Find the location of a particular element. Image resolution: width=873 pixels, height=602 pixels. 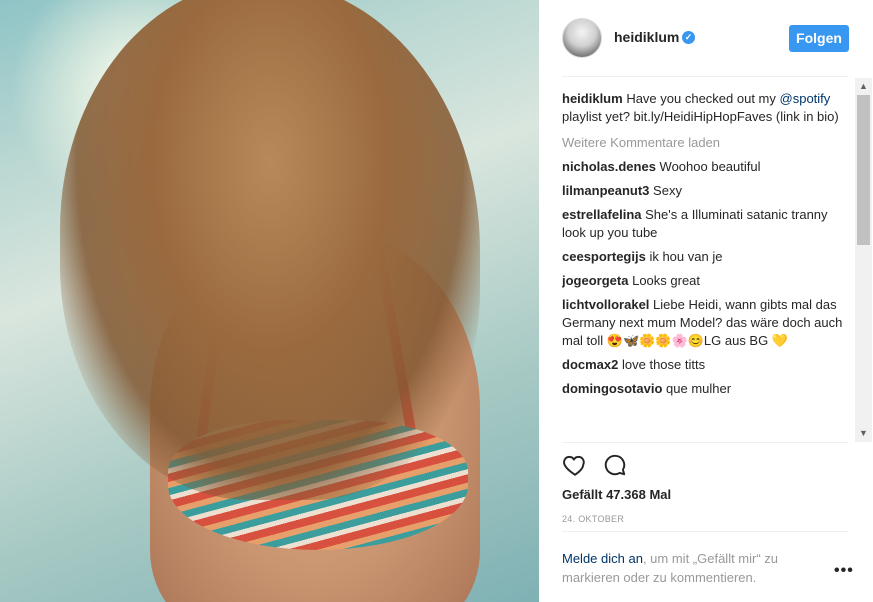

comment-text: love those titts is located at coordinates (664, 364).